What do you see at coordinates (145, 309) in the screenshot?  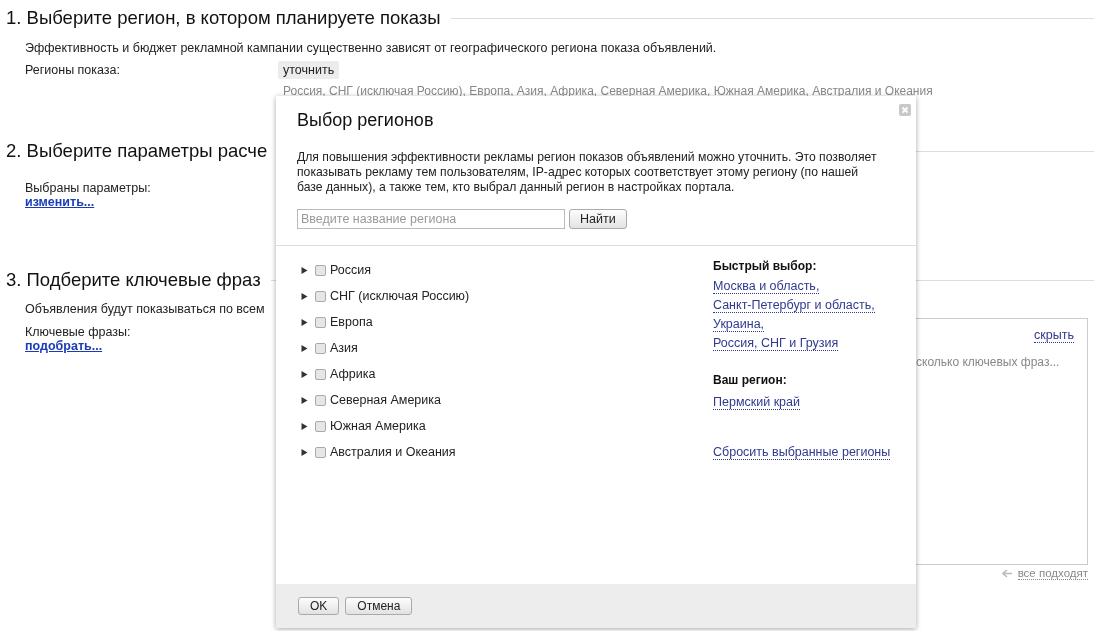 I see `section-description: Объявления будут показываться по всем` at bounding box center [145, 309].